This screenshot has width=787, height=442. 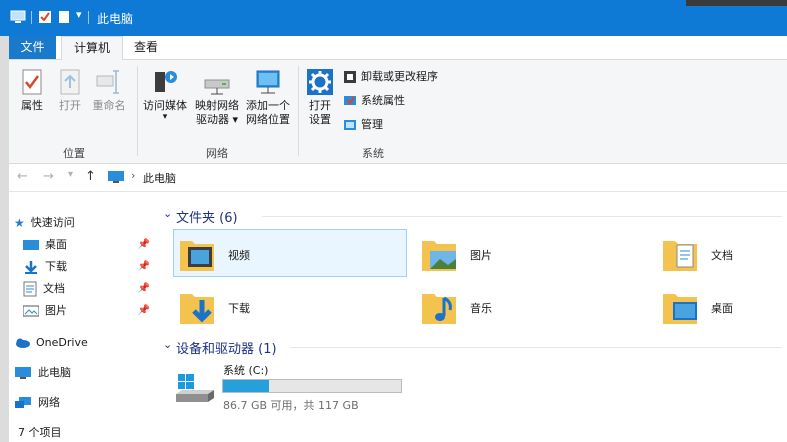 What do you see at coordinates (383, 100) in the screenshot?
I see `system-properties-label: 系统属性` at bounding box center [383, 100].